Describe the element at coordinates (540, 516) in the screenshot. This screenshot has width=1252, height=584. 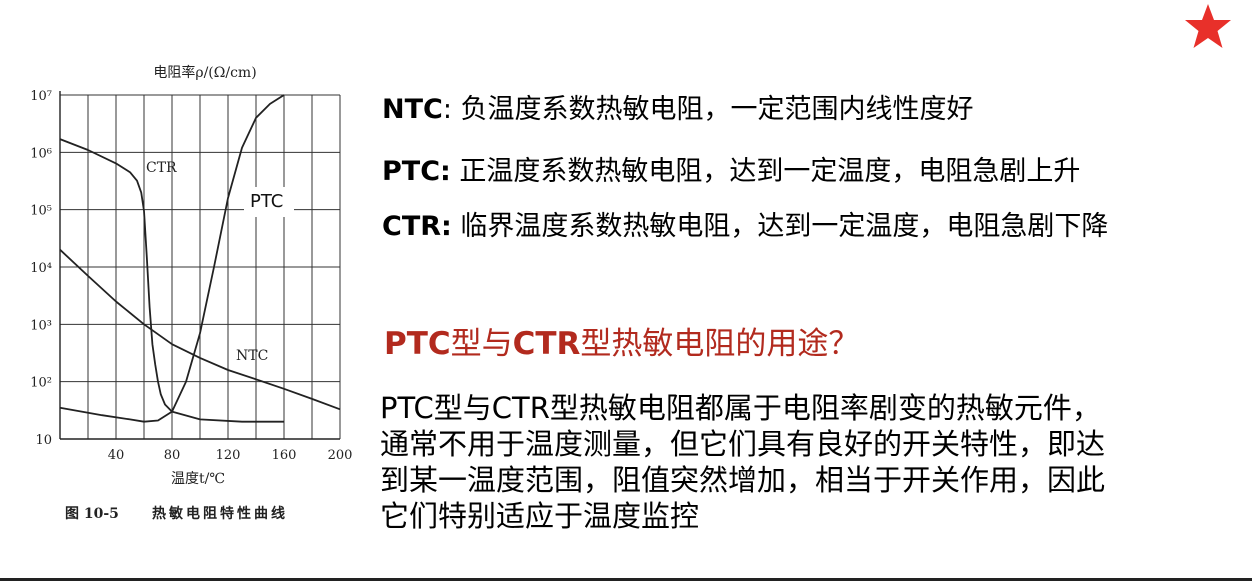
I see `paragraph-line: 它们特别适应于温度监控` at that location.